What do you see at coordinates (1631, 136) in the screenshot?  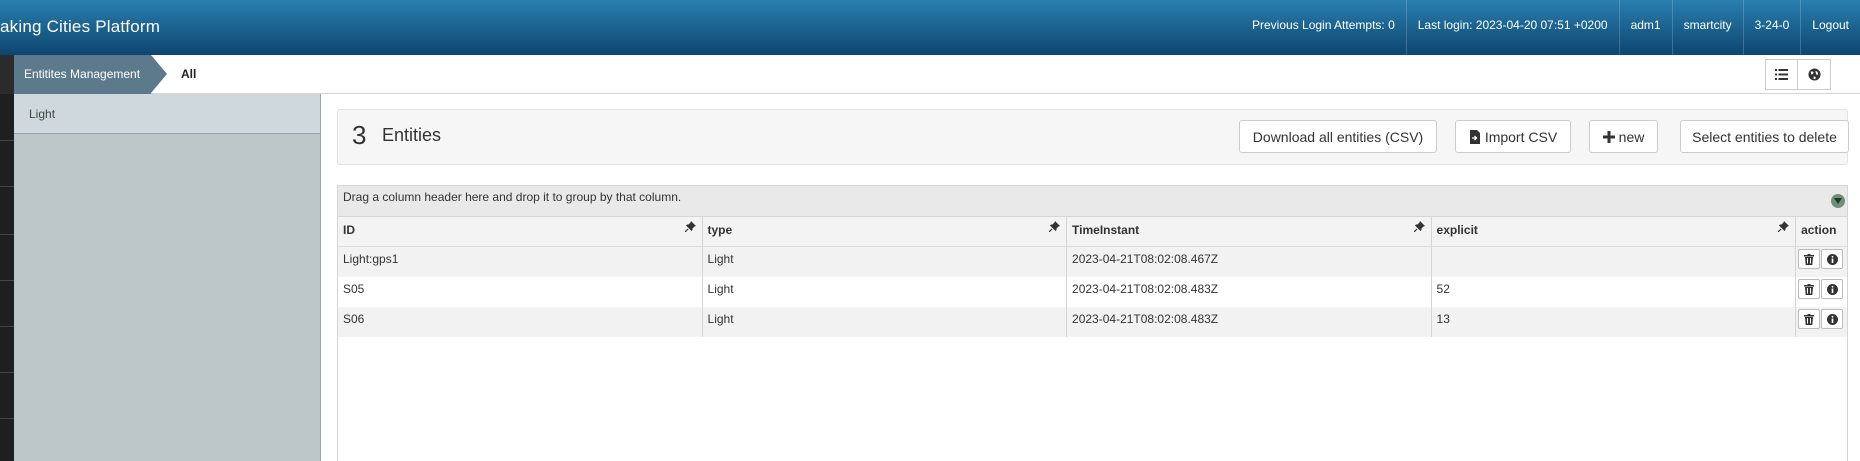 I see `new-entity-label: new` at bounding box center [1631, 136].